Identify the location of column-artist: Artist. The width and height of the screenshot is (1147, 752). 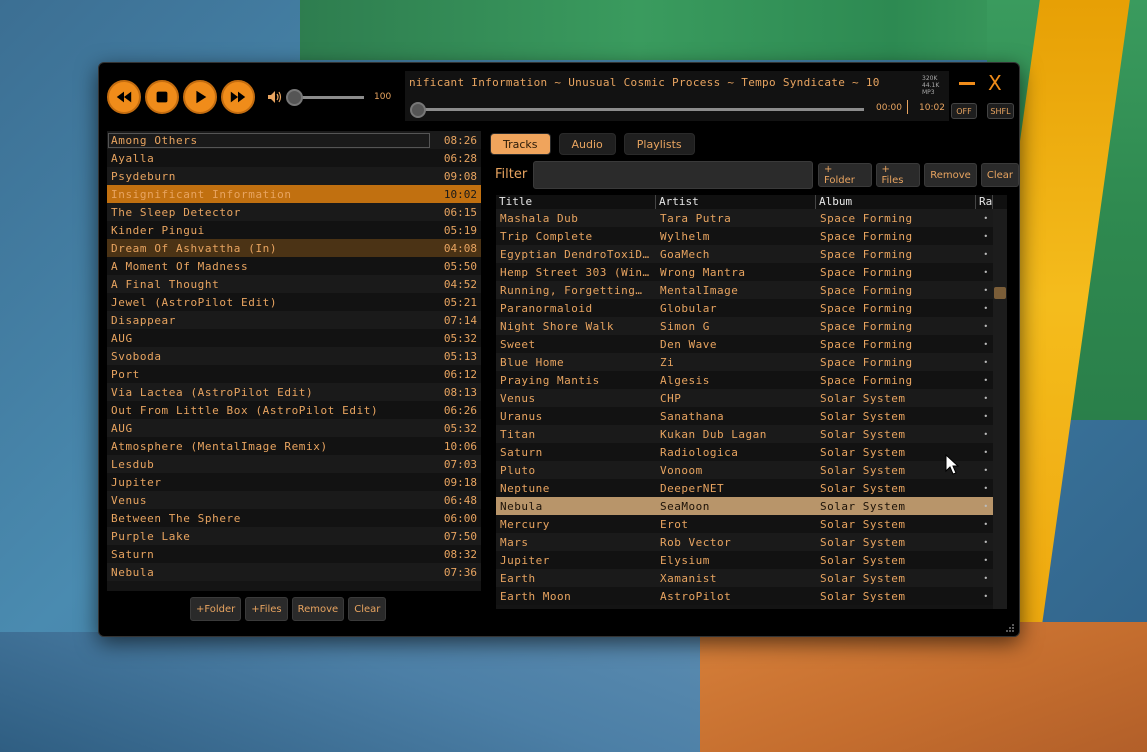
(736, 202).